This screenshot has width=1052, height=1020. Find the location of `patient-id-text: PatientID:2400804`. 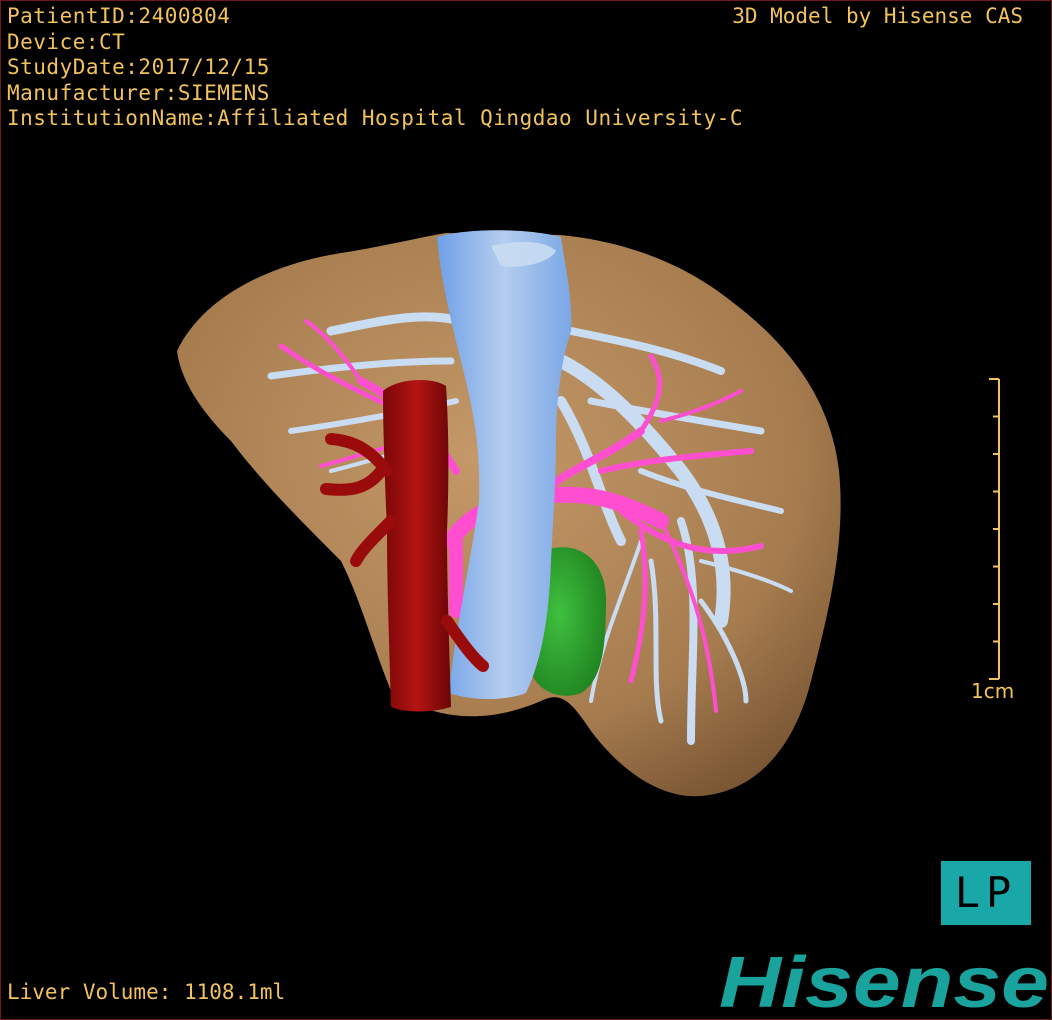

patient-id-text: PatientID:2400804 is located at coordinates (119, 16).